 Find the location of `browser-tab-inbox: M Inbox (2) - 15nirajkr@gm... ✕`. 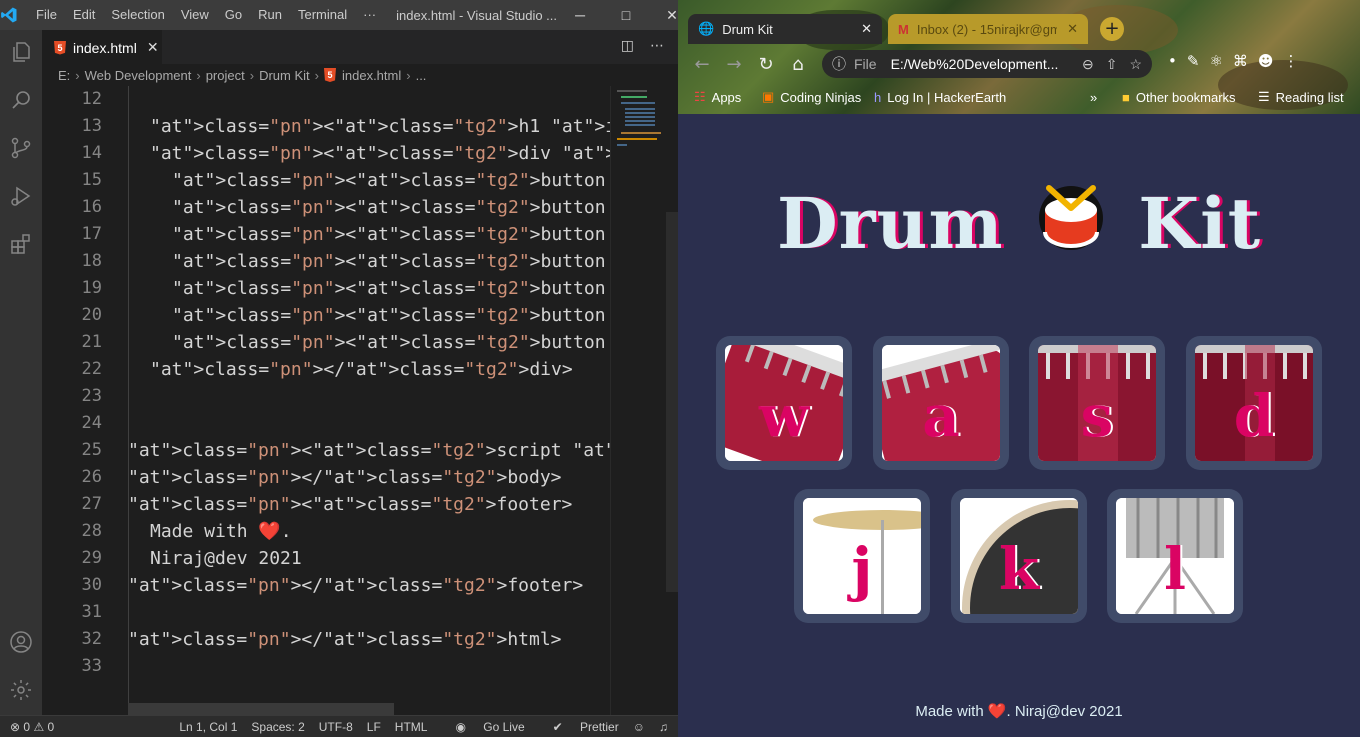

browser-tab-inbox: M Inbox (2) - 15nirajkr@gm... ✕ is located at coordinates (988, 29).